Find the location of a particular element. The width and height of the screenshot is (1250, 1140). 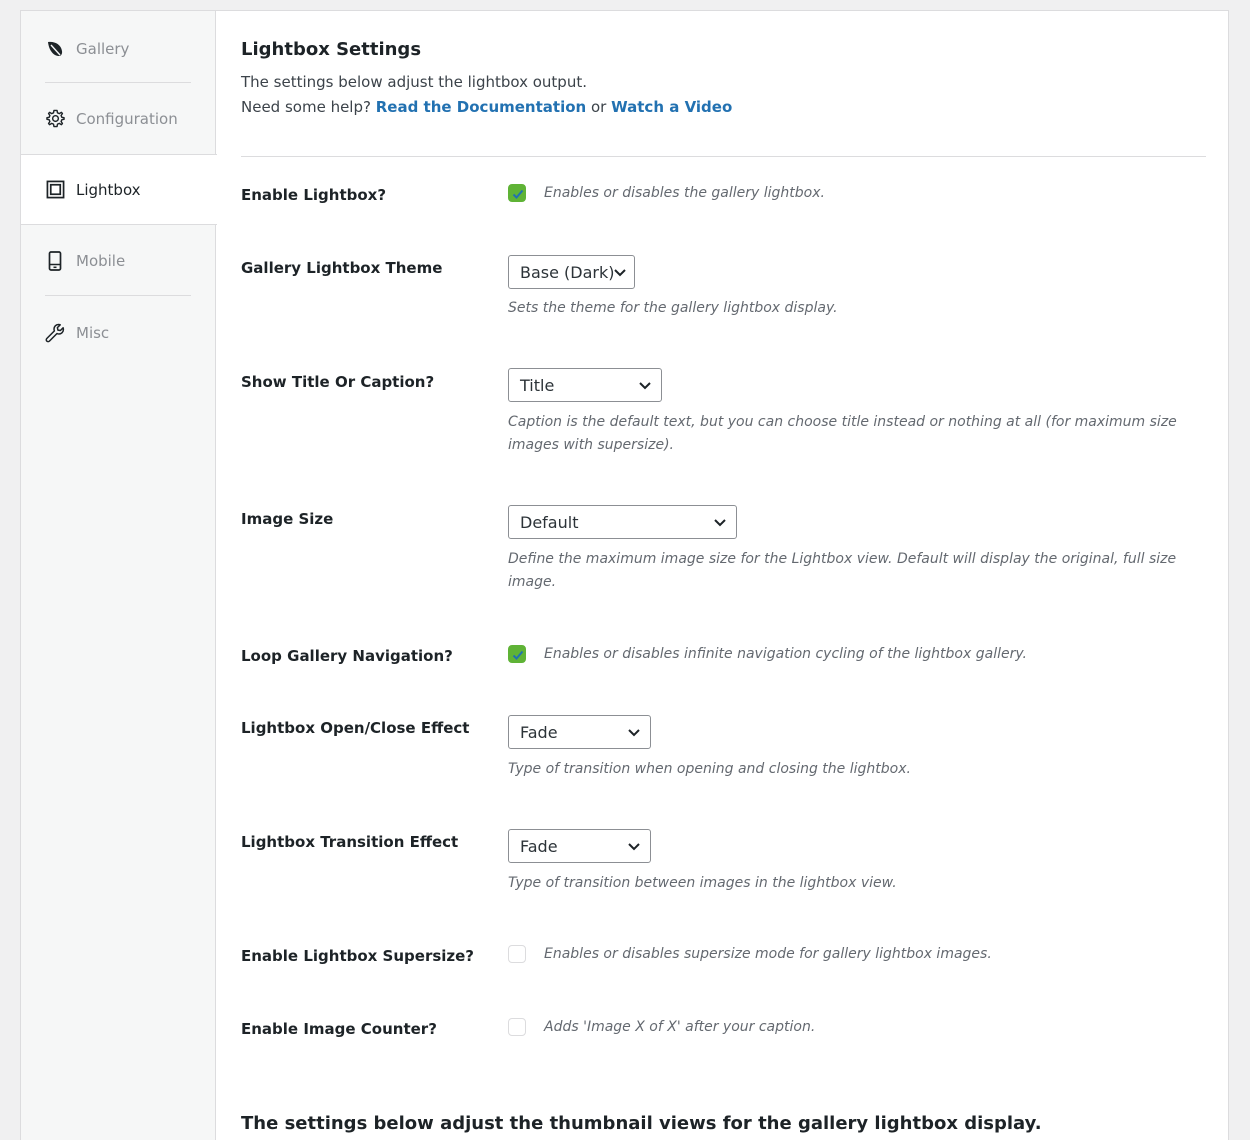

image-counter-checkbox is located at coordinates (517, 1027).